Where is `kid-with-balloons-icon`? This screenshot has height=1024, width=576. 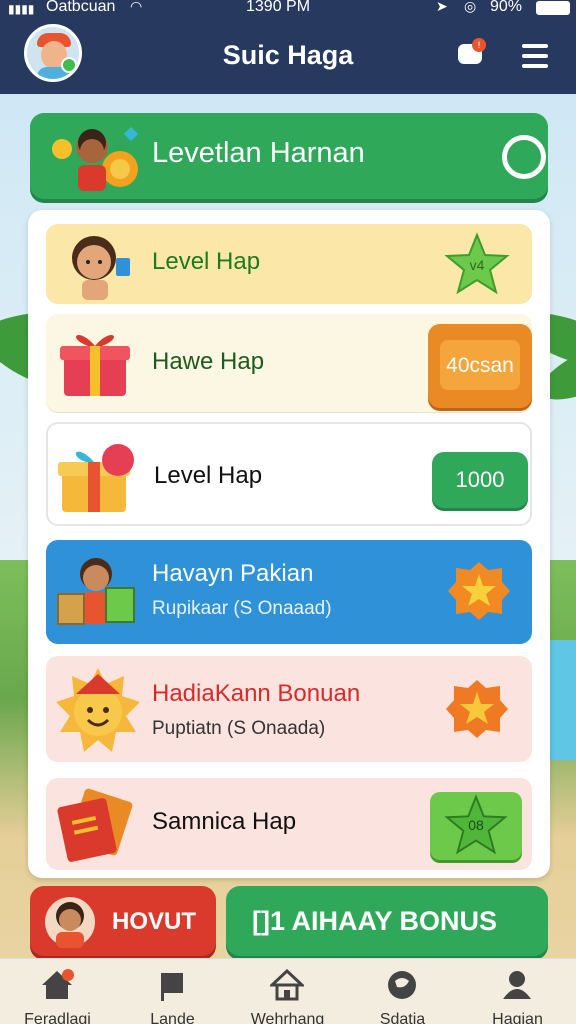 kid-with-balloons-icon is located at coordinates (95, 158).